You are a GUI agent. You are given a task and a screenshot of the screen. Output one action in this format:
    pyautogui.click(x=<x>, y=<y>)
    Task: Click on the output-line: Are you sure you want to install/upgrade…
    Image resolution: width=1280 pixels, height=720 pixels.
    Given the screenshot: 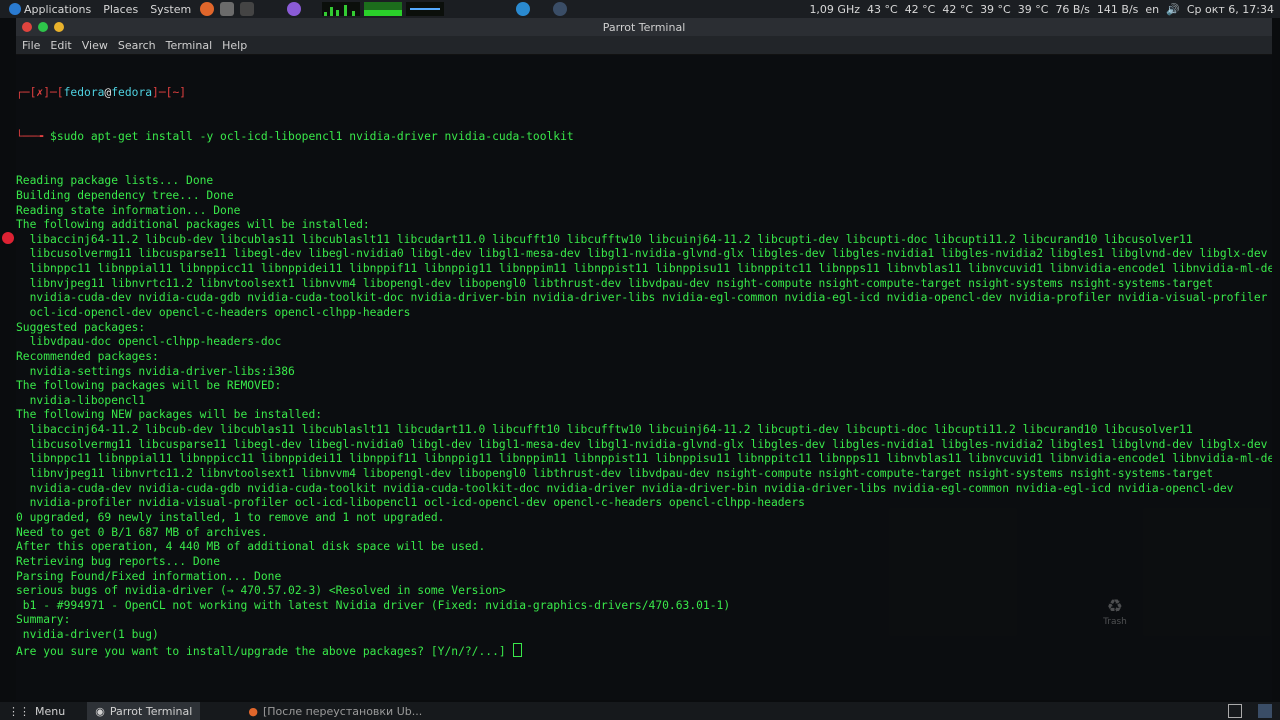 What is the action you would take?
    pyautogui.click(x=644, y=650)
    